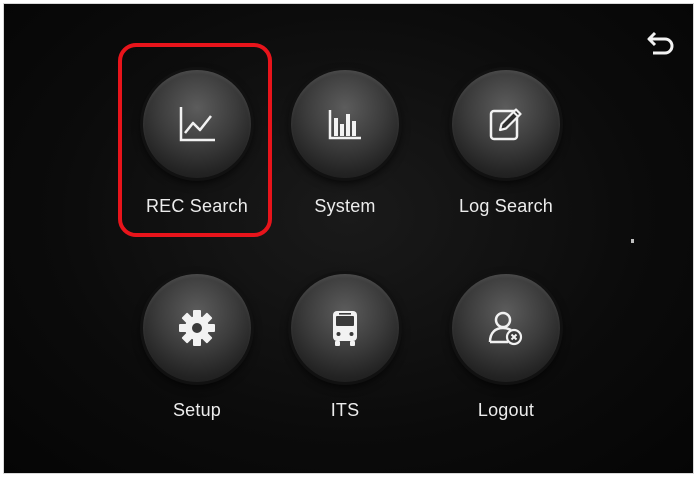 This screenshot has height=477, width=697. I want to click on edit-document-icon, so click(505, 124).